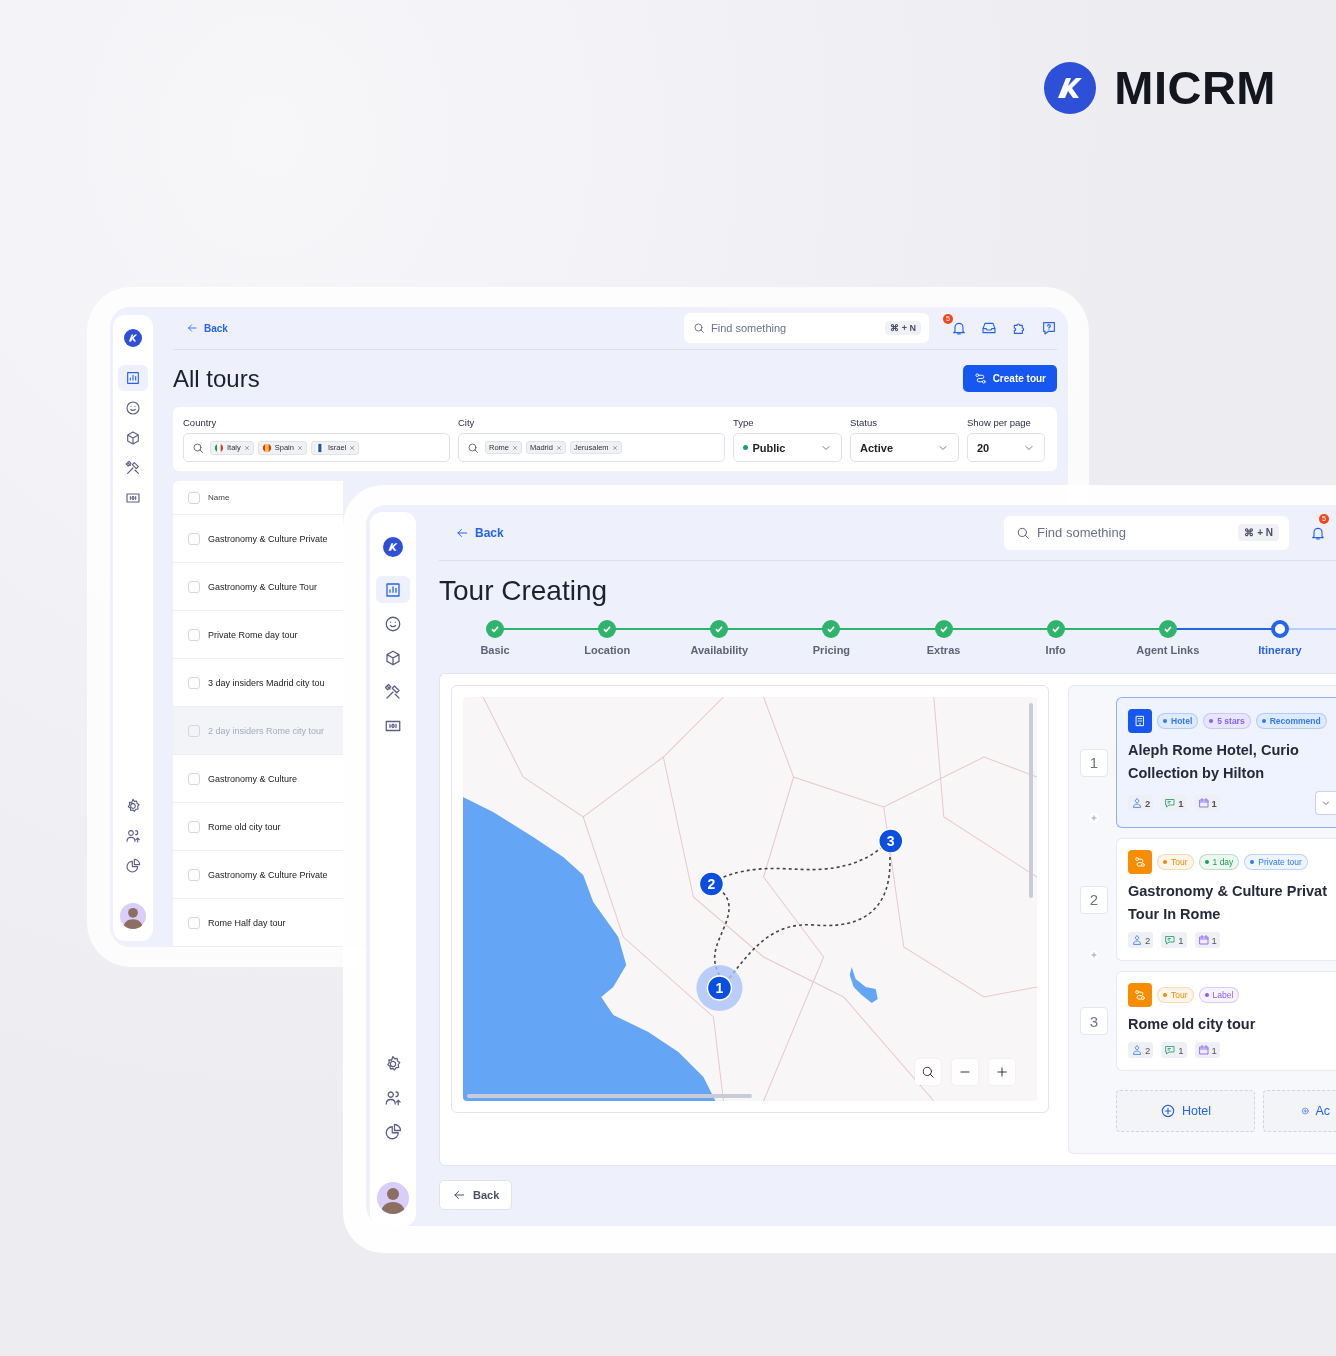 Image resolution: width=1336 pixels, height=1356 pixels. Describe the element at coordinates (1168, 650) in the screenshot. I see `step-label: Agent Links` at that location.